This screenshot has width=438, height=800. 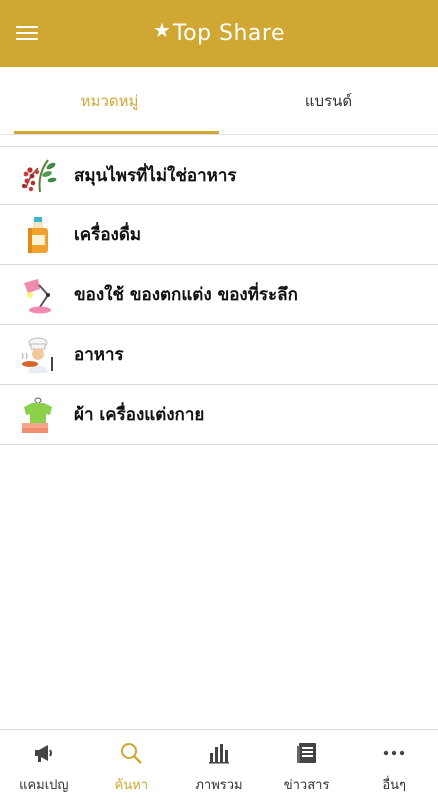 What do you see at coordinates (155, 176) in the screenshot?
I see `category-label: สมุนไพรที่ไม่ใช่อาหาร` at bounding box center [155, 176].